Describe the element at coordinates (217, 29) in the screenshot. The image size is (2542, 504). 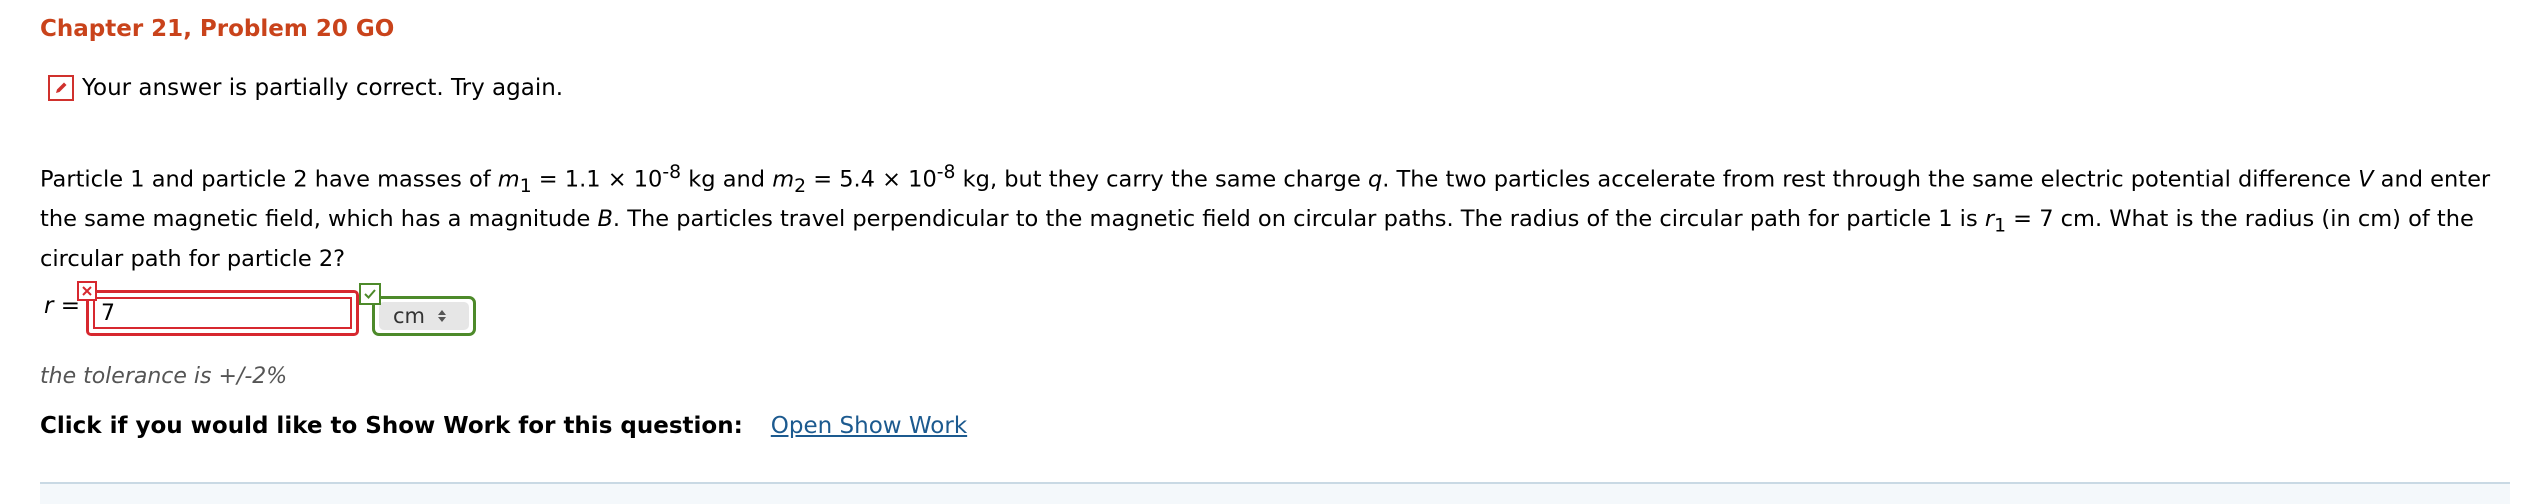
I see `problem-title: Chapter 21, Problem 20 GO` at that location.